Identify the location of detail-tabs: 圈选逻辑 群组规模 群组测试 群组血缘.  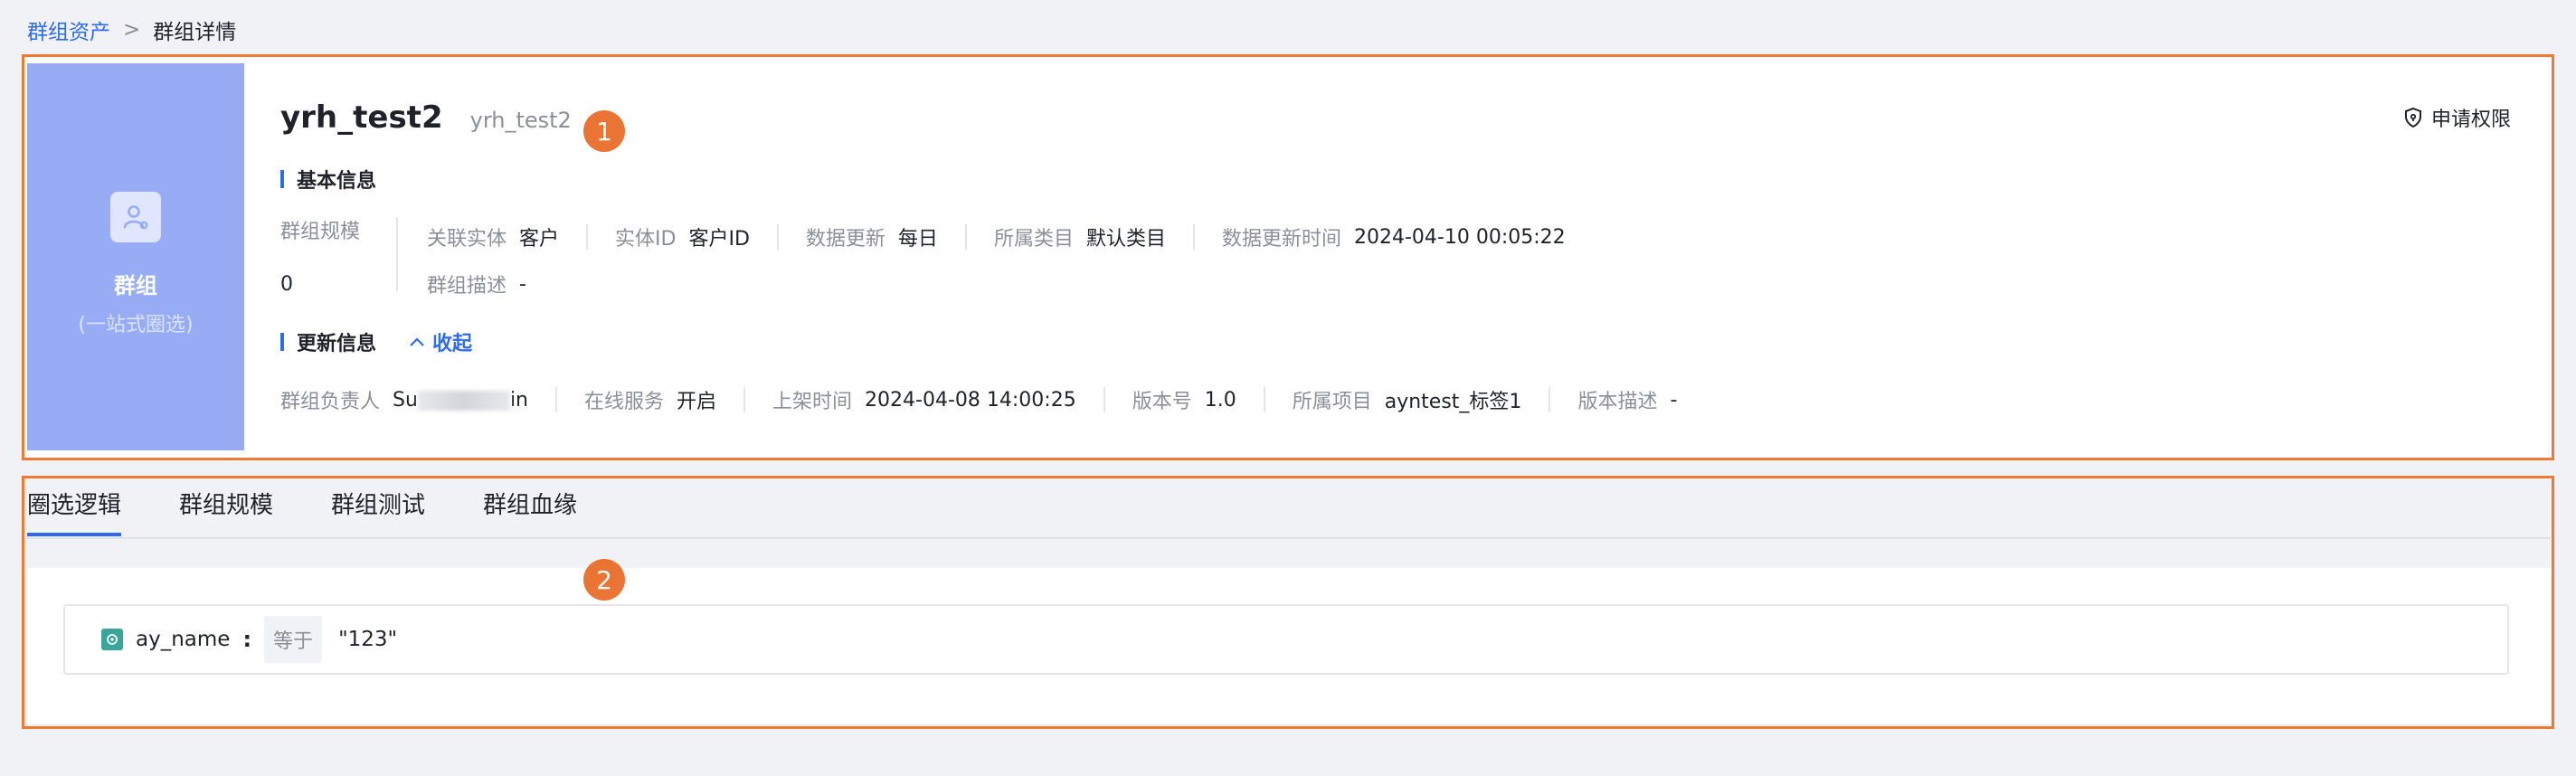
(302, 512).